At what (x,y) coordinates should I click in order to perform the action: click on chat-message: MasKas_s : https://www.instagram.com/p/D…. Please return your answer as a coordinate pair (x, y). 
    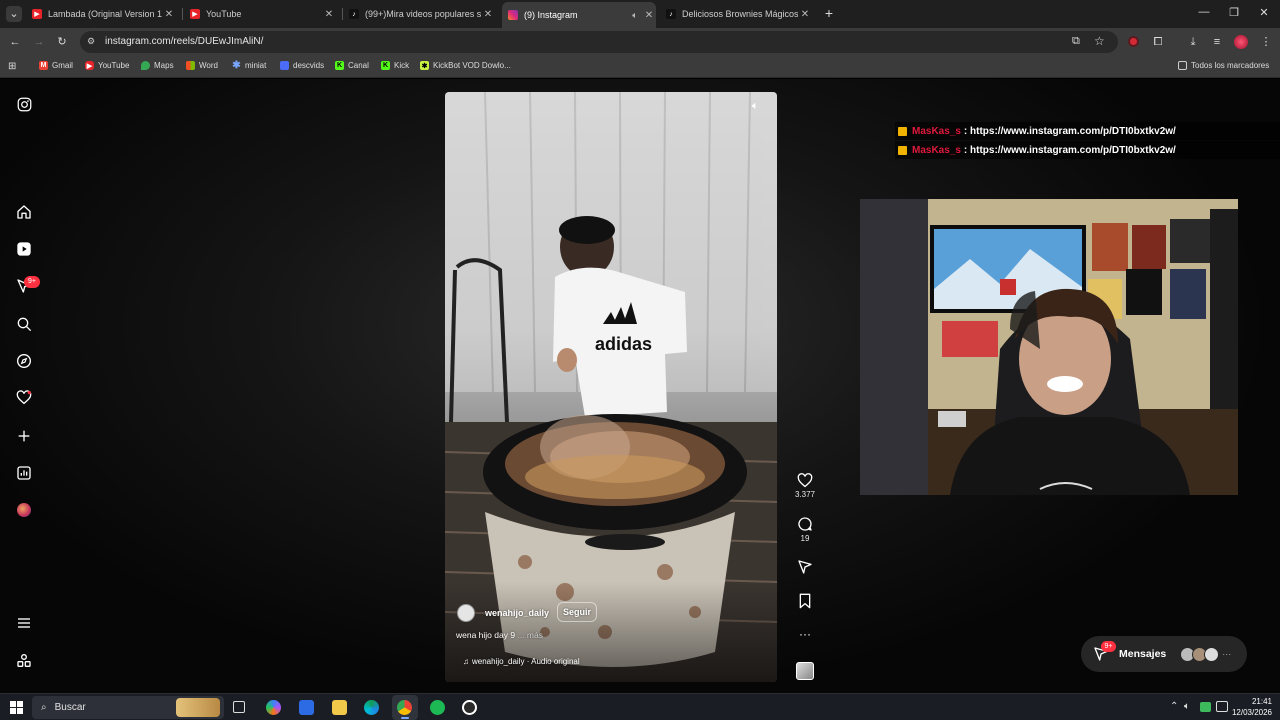
    Looking at the image, I should click on (1087, 150).